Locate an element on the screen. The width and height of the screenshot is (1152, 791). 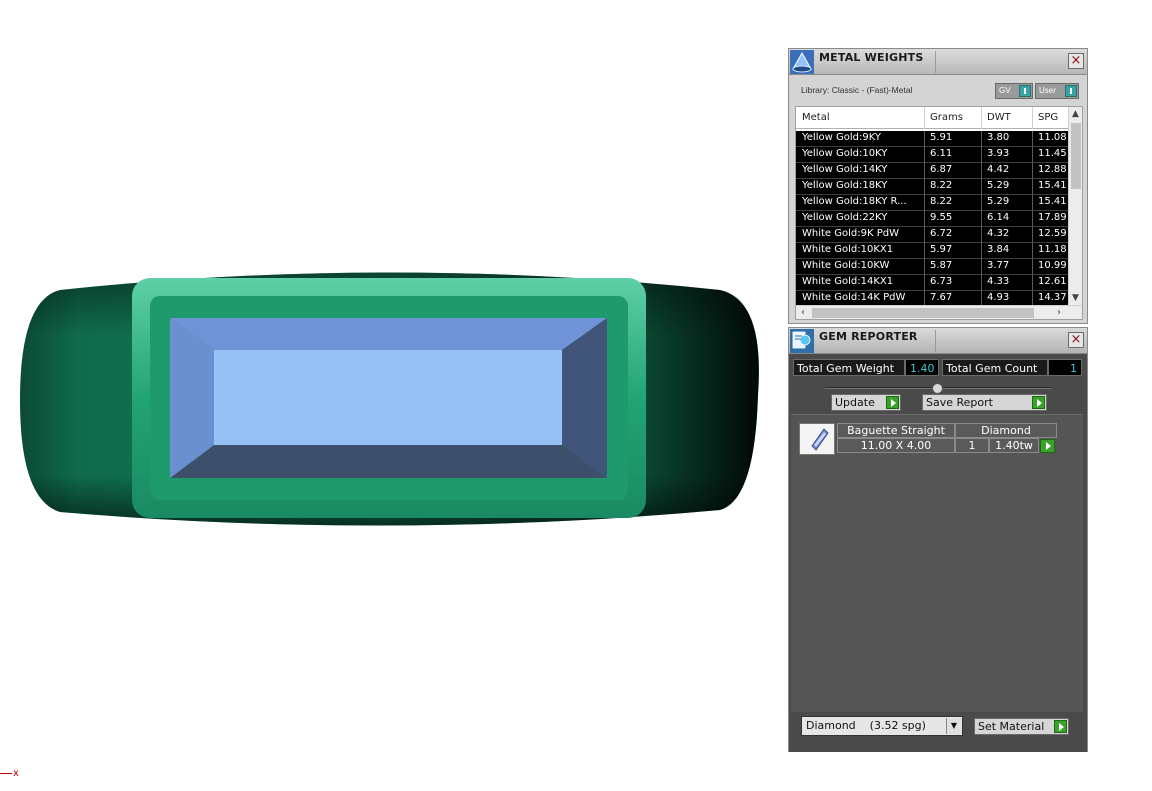
table-row: White Gold:14KX1 6.73 4.33 12.61 is located at coordinates (932, 283).